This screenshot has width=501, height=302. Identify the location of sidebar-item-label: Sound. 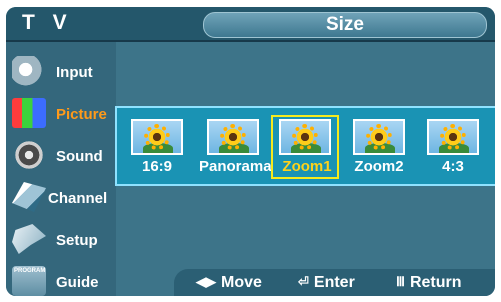
(79, 156).